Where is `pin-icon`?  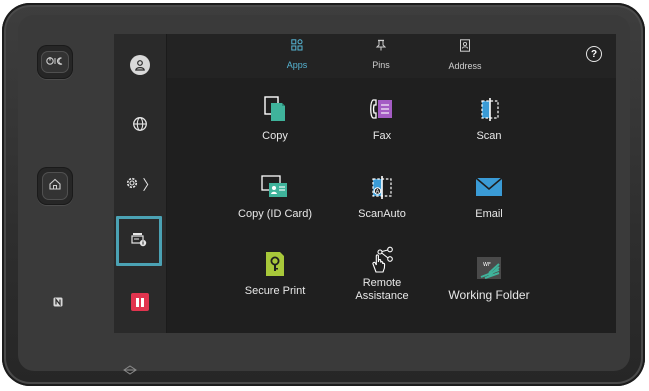 pin-icon is located at coordinates (381, 45).